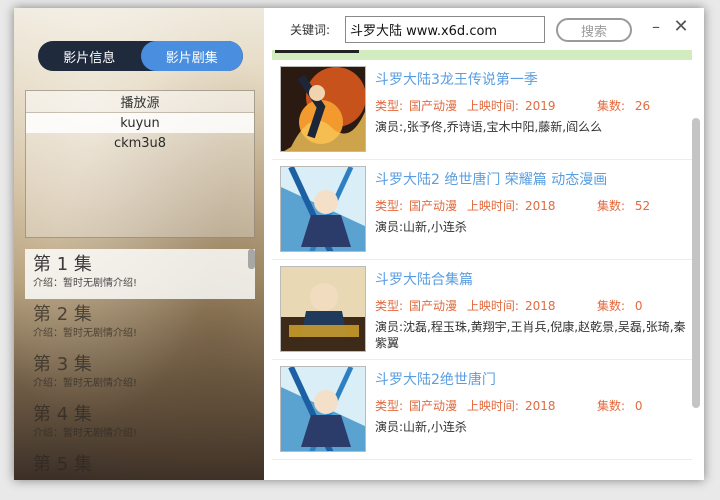  I want to click on episode-title: 第 4 集, so click(62, 414).